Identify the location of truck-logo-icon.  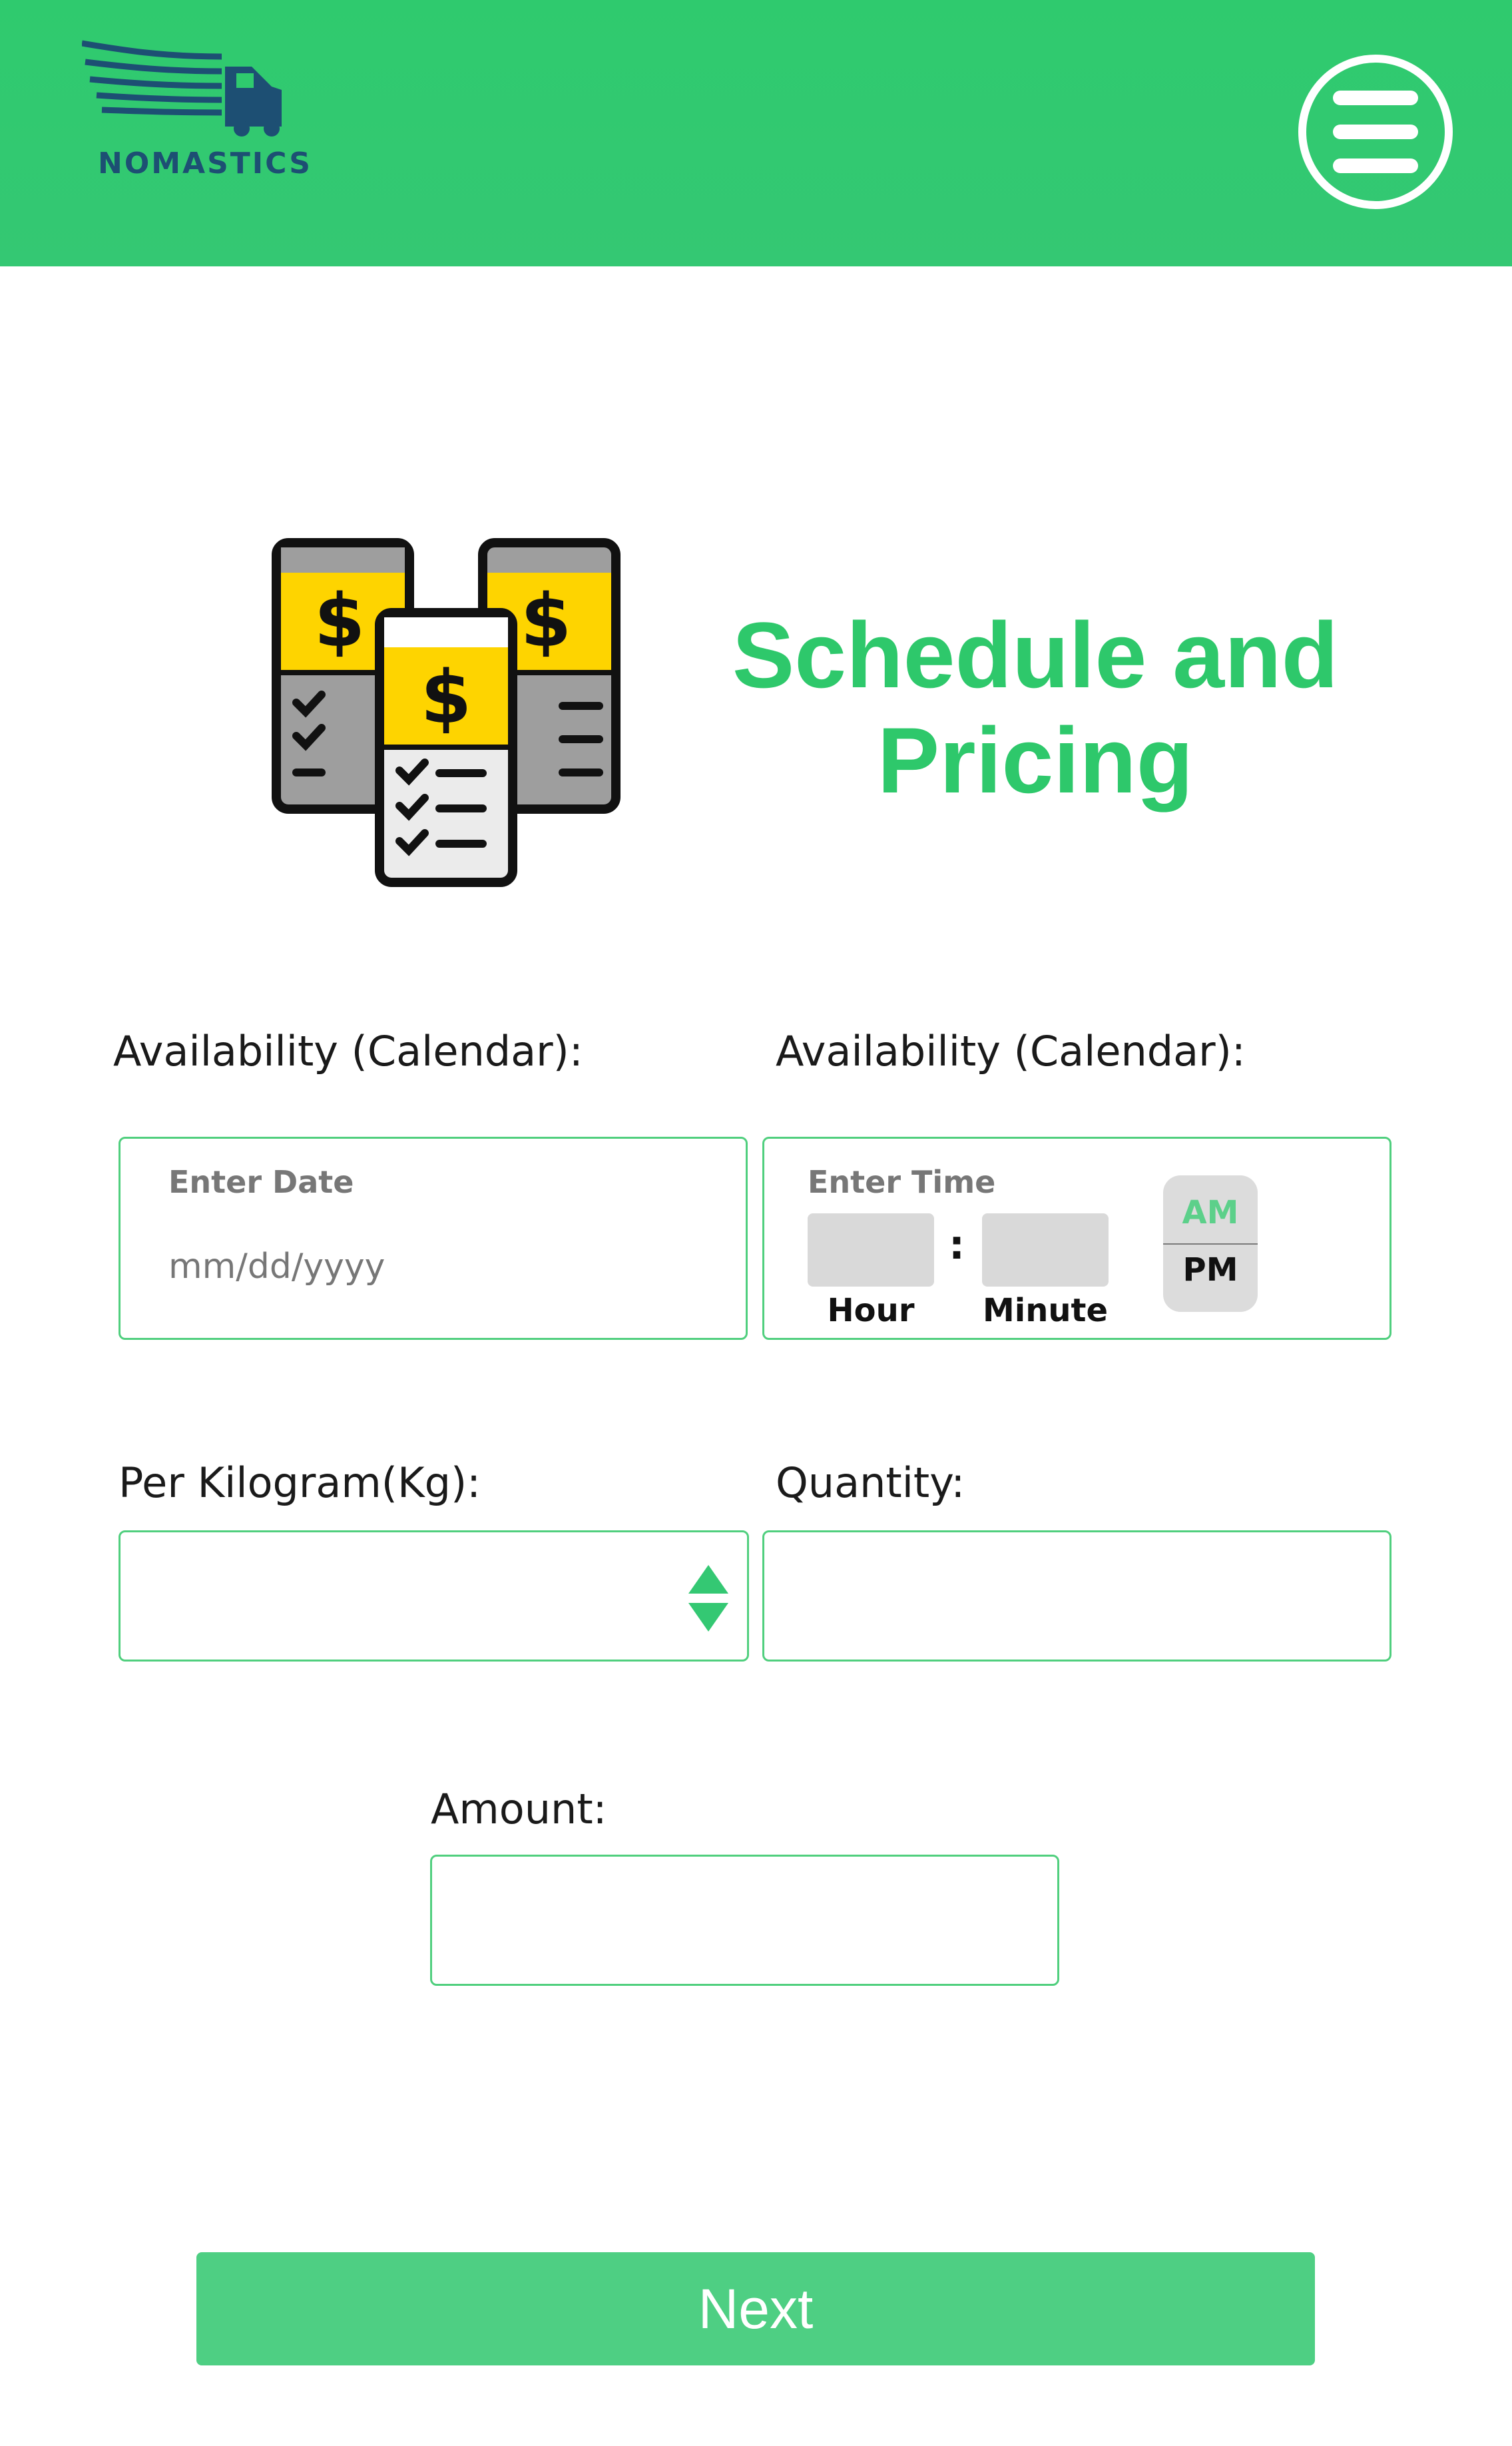
(182, 89).